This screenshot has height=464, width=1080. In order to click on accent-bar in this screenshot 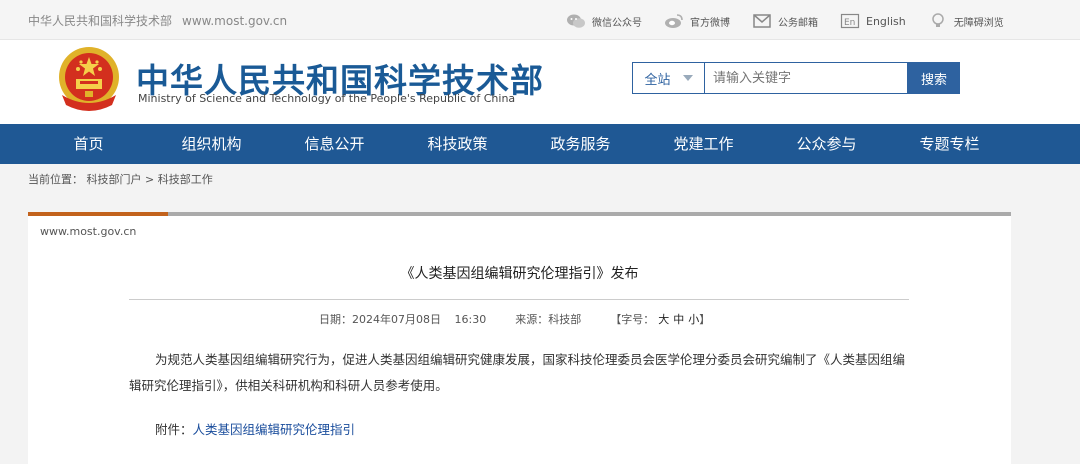, I will do `click(98, 214)`.